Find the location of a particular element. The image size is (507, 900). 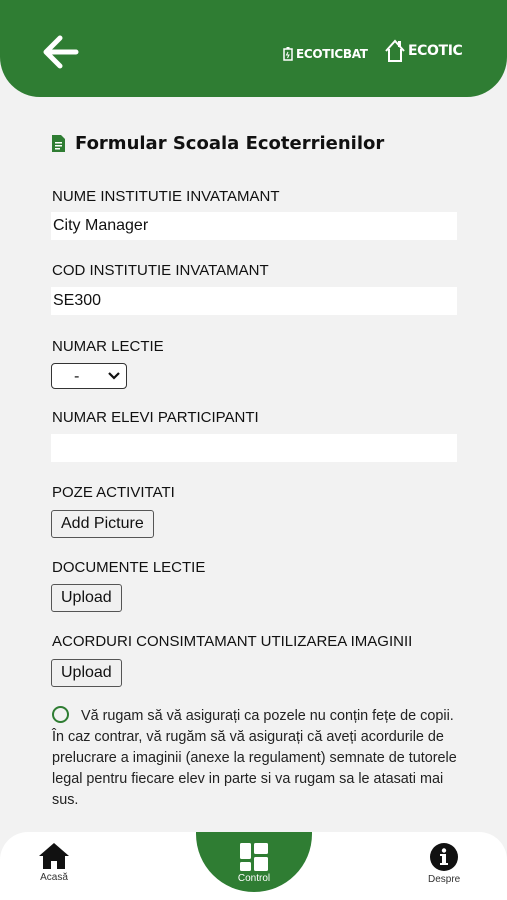

lesson-number-label: NUMAR LECTIE is located at coordinates (108, 346).